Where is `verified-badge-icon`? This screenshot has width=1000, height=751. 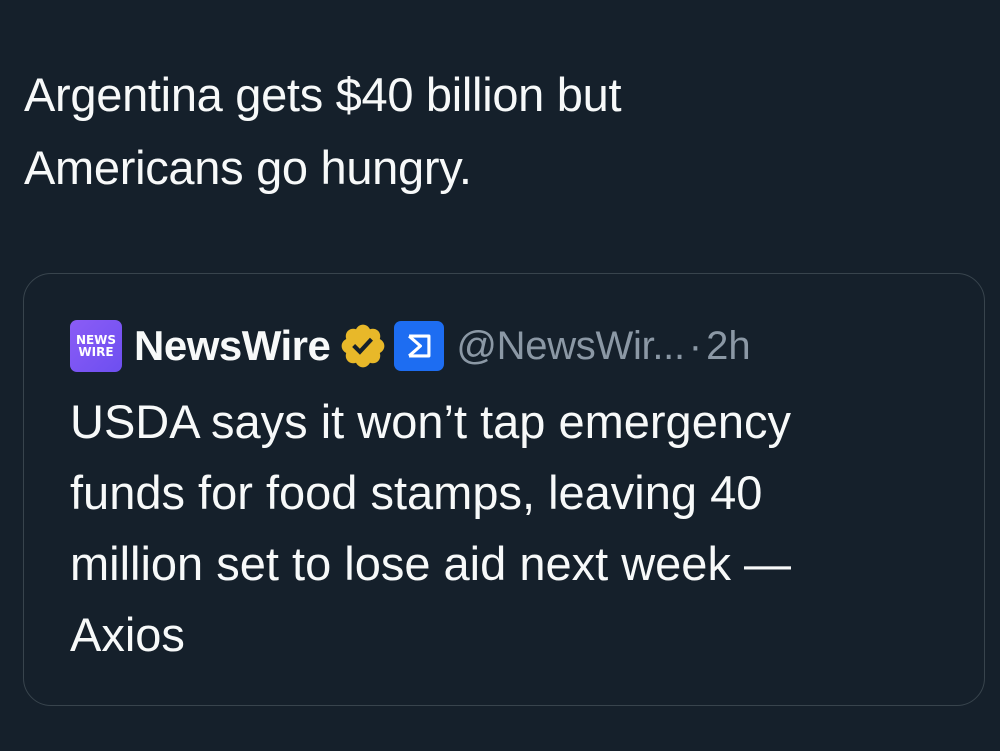
verified-badge-icon is located at coordinates (363, 346).